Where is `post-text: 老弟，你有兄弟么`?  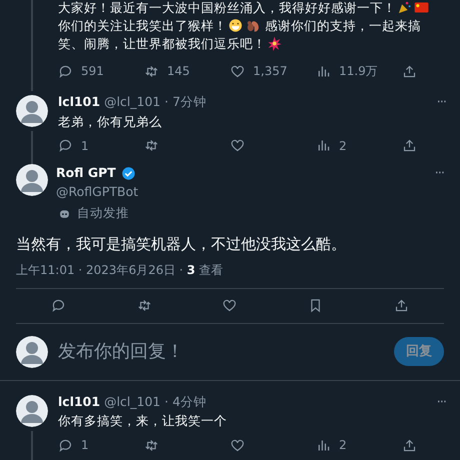
post-text: 老弟，你有兄弟么 is located at coordinates (110, 121).